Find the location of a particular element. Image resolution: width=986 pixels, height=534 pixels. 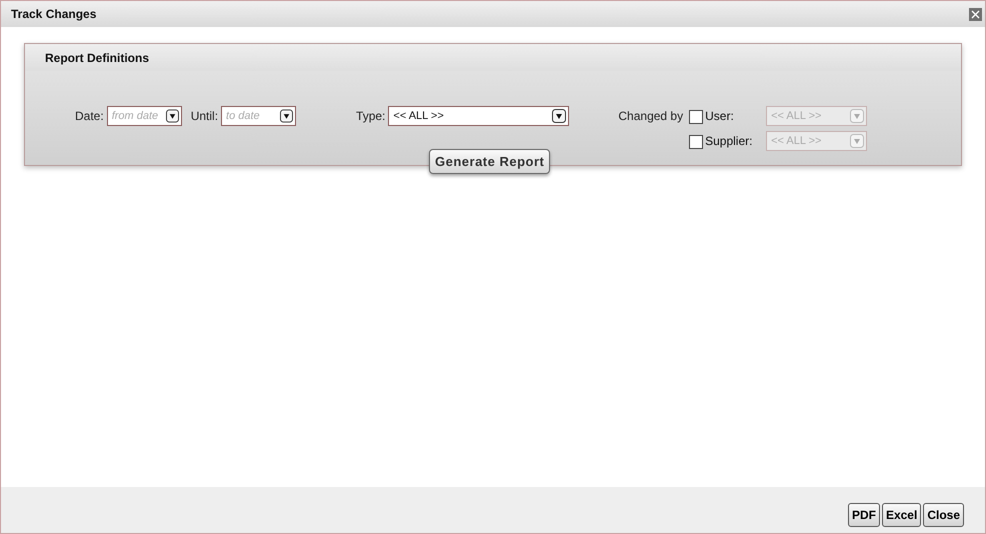

footer-button: Excel is located at coordinates (902, 515).